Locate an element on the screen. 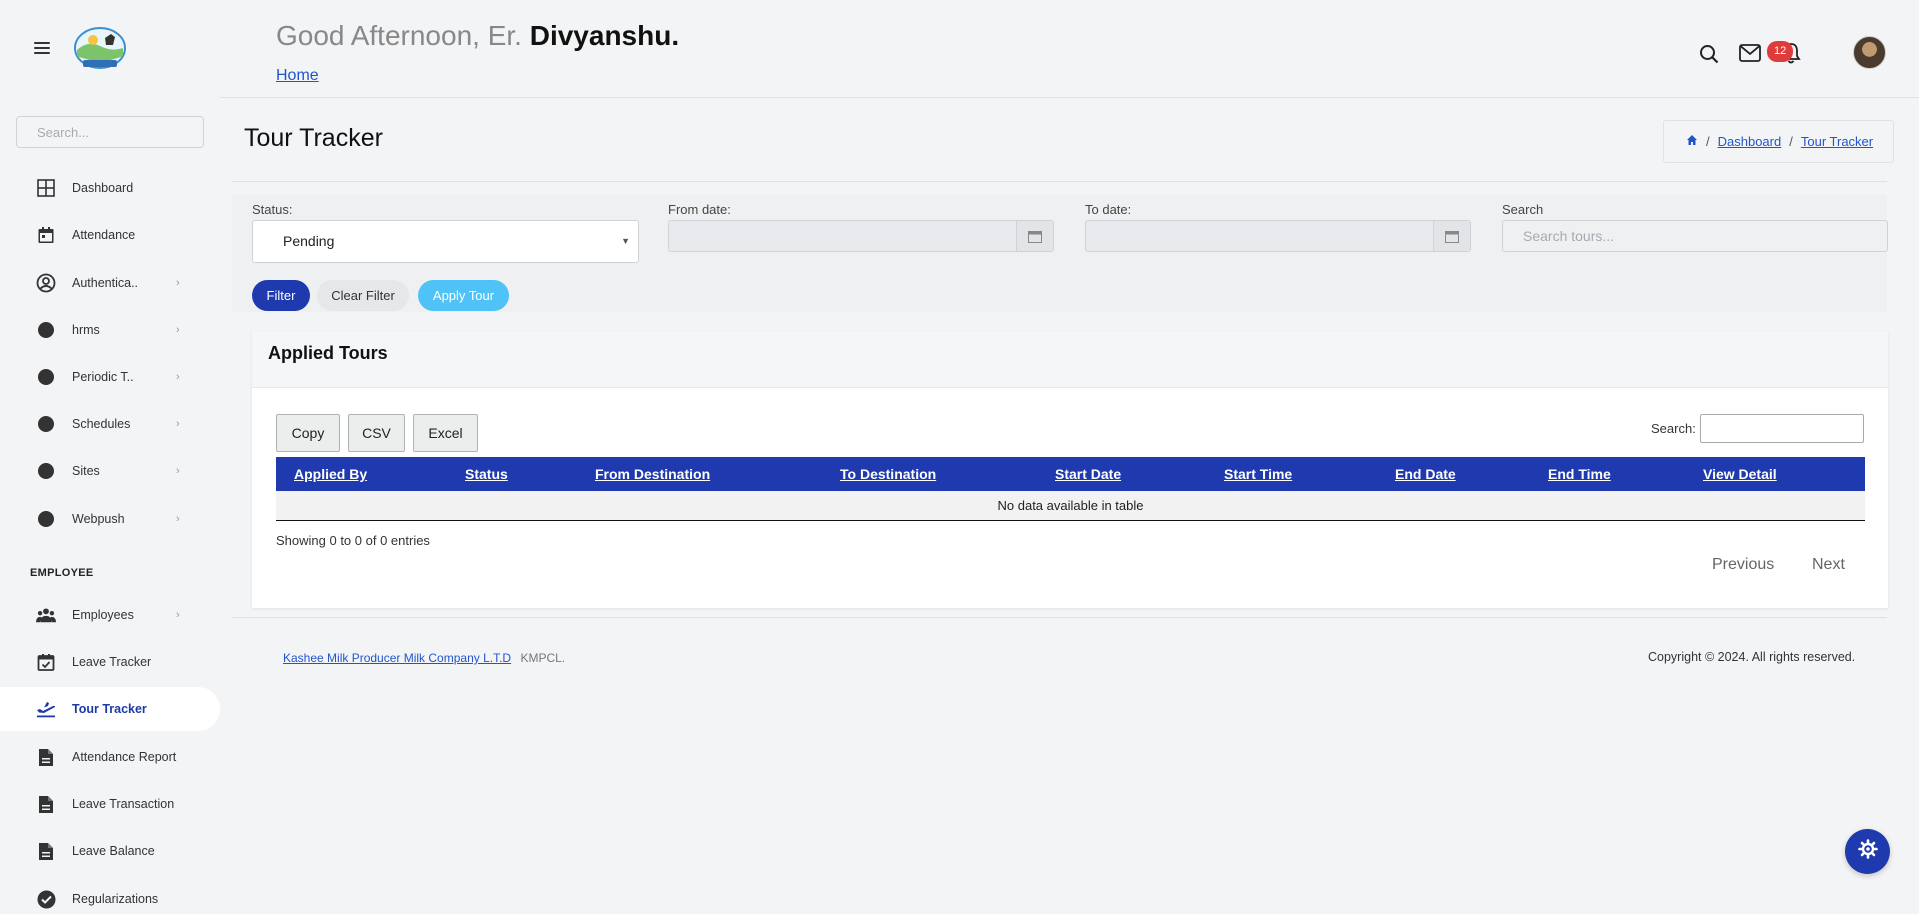 The image size is (1919, 914). sidebar-item-attendance: Attendance is located at coordinates (110, 235).